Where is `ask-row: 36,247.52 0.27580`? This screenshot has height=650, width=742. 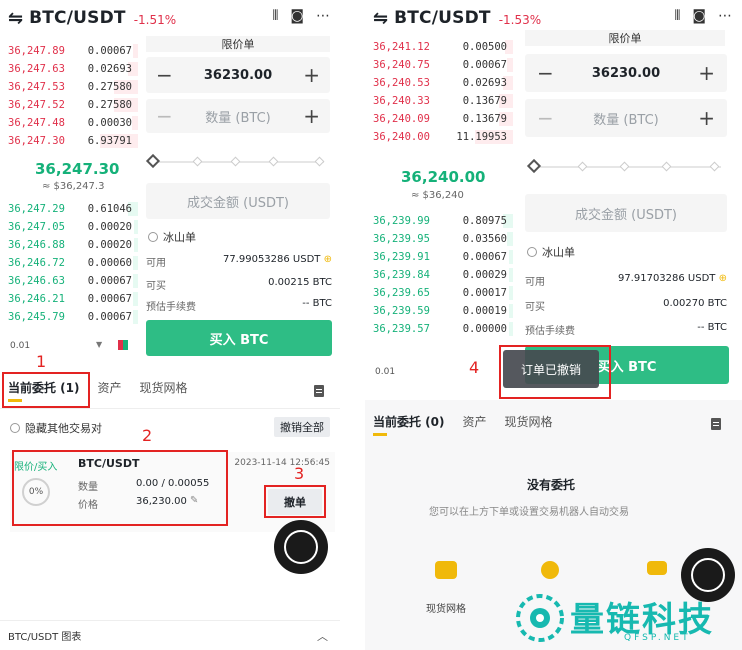
ask-row: 36,247.52 0.27580 is located at coordinates (69, 105).